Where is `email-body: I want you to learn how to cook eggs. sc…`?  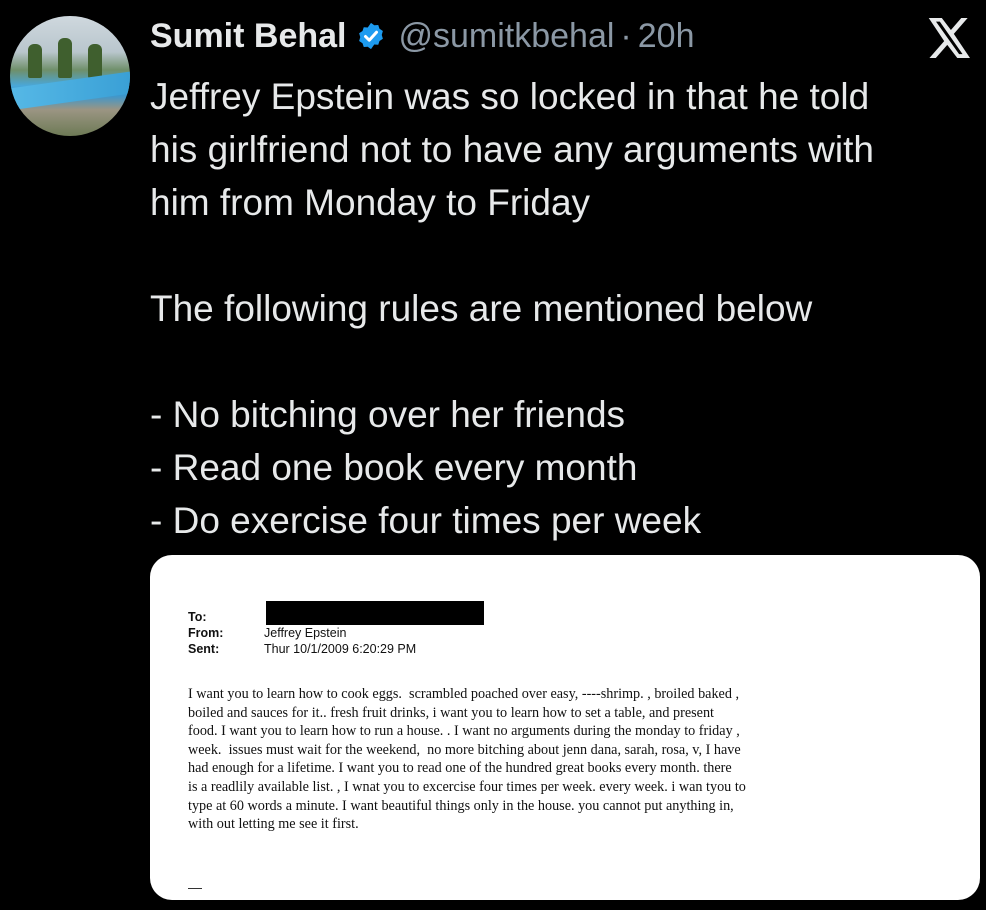
email-body: I want you to learn how to cook eggs. sc… is located at coordinates (467, 759).